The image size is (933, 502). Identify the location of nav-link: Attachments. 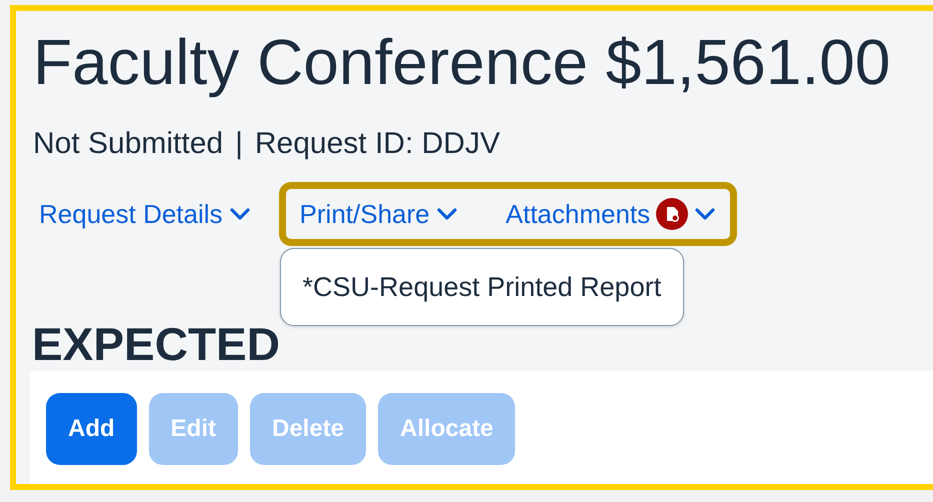
(611, 214).